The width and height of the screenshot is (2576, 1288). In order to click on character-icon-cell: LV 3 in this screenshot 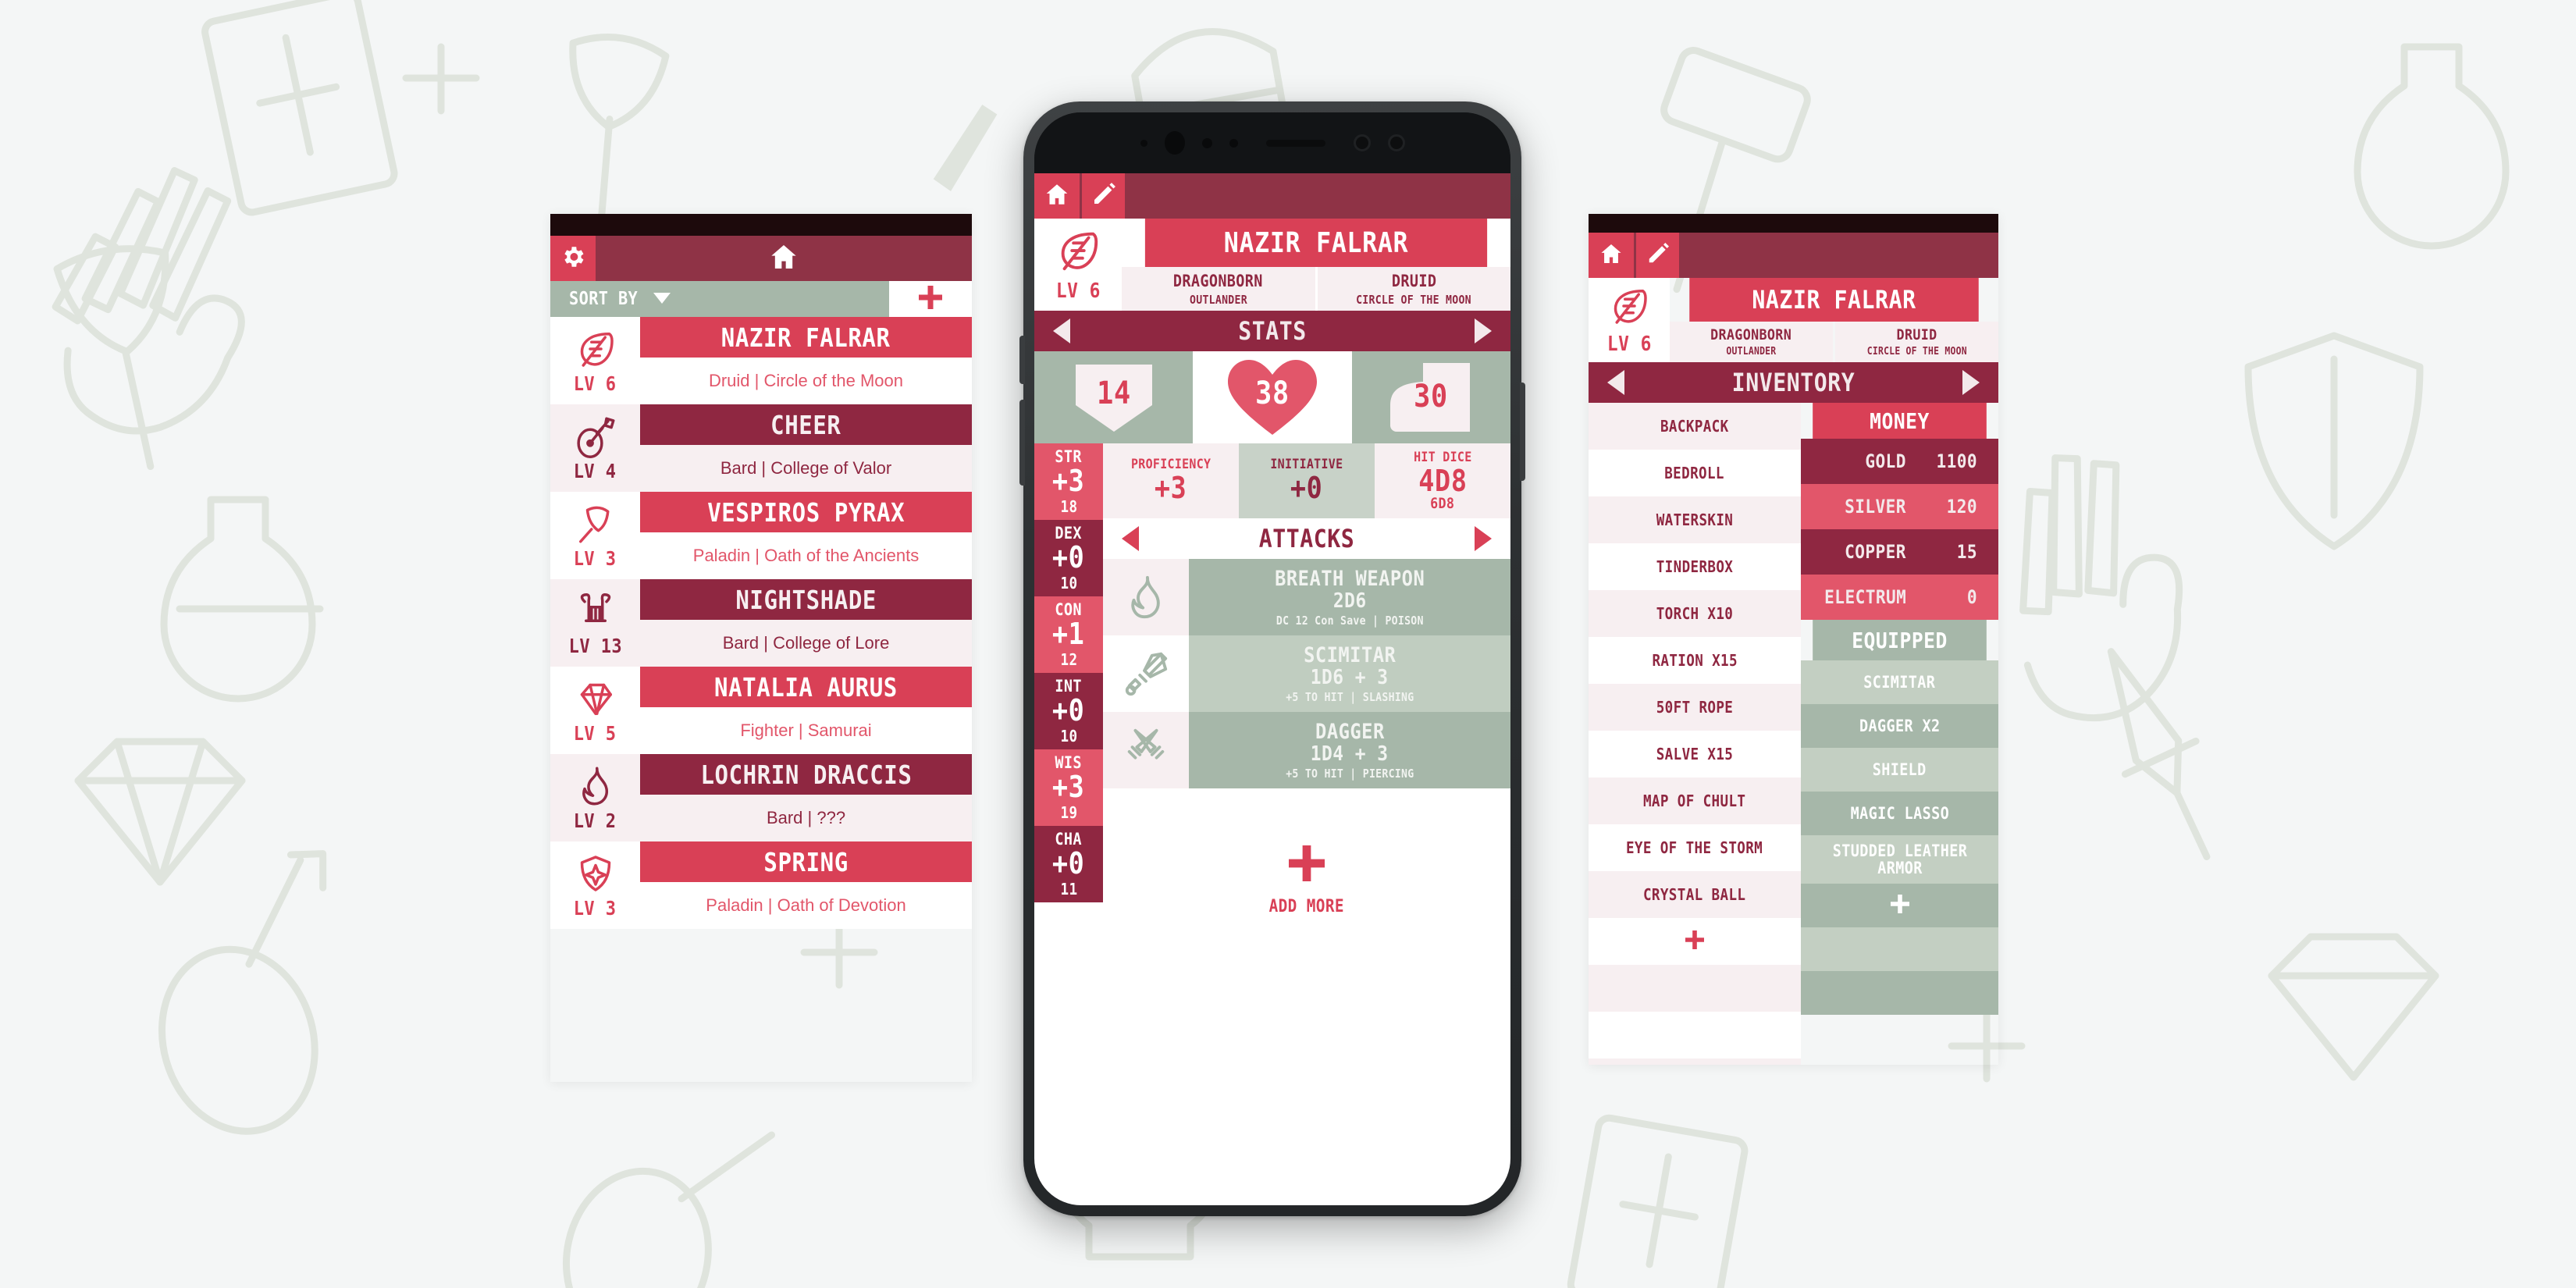, I will do `click(595, 885)`.